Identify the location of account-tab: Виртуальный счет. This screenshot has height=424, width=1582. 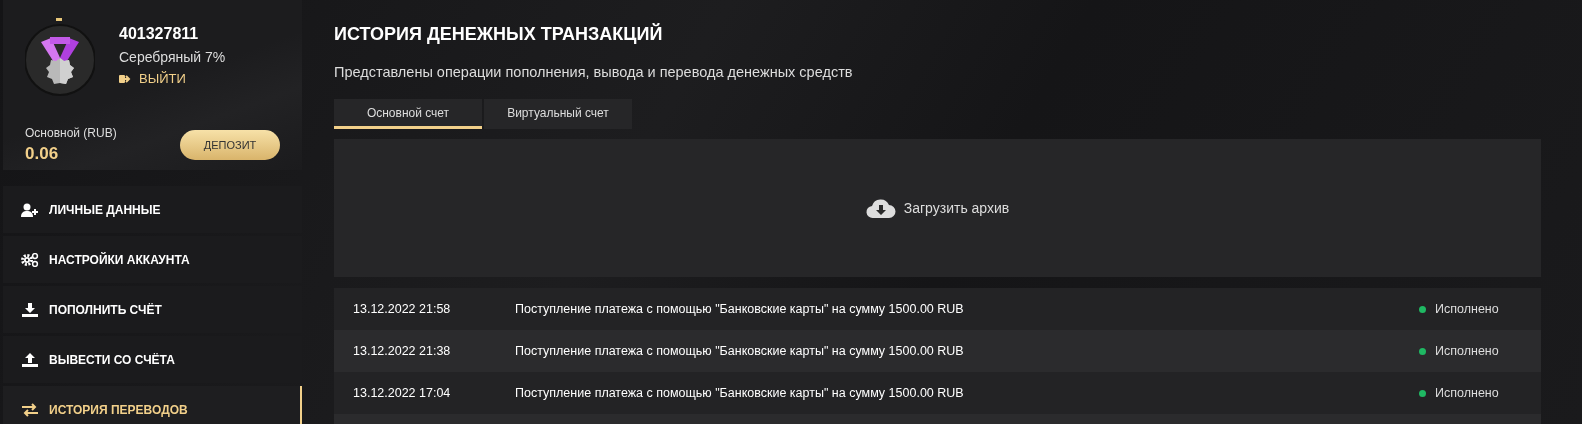
(558, 114).